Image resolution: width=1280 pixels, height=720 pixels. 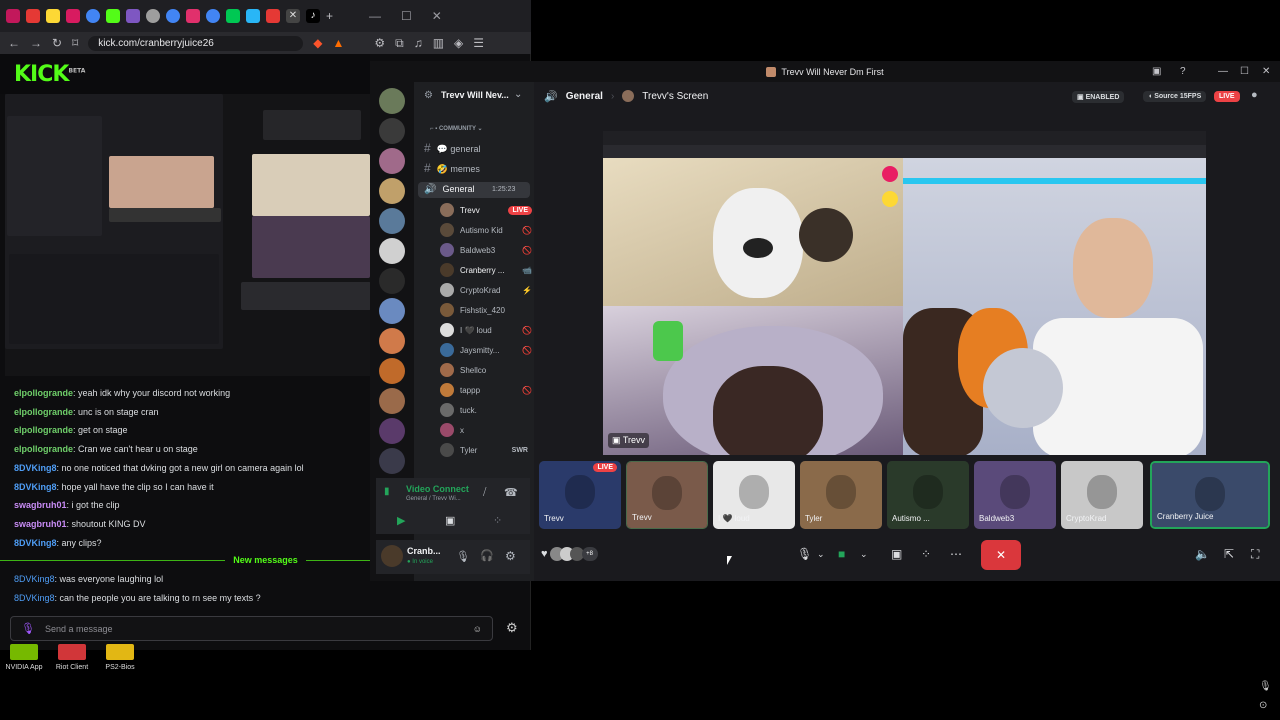 I want to click on disconnect-icon: ☎, so click(x=511, y=492).